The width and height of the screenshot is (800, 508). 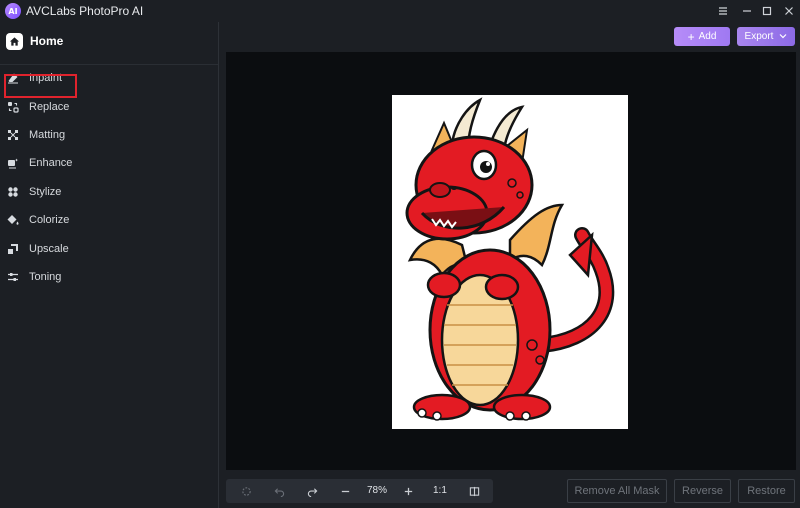 What do you see at coordinates (400, 11) in the screenshot?
I see `title-bar: AI AVCLabs PhotoPro AI` at bounding box center [400, 11].